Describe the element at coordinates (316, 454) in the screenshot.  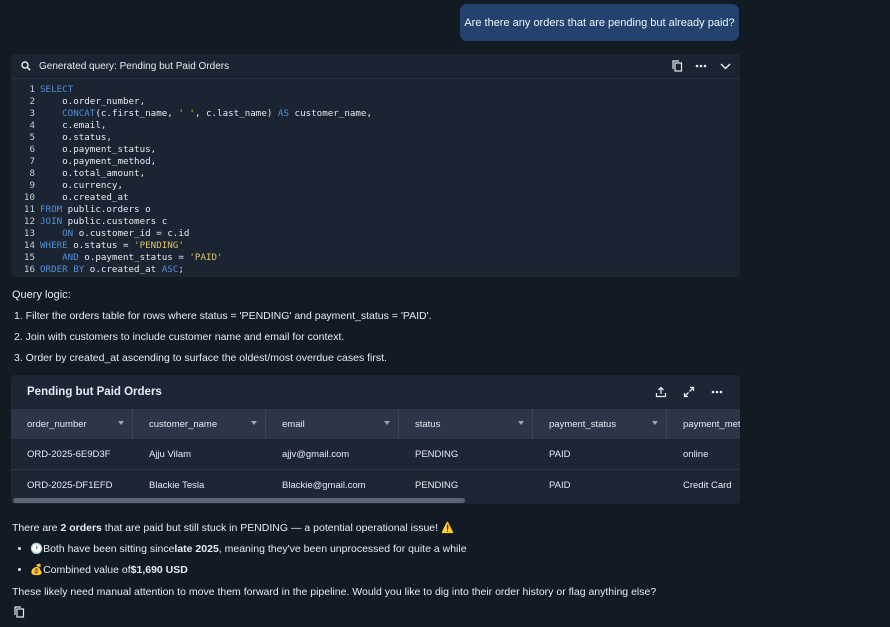
I see `table-cell: ajjv@gmail.com` at that location.